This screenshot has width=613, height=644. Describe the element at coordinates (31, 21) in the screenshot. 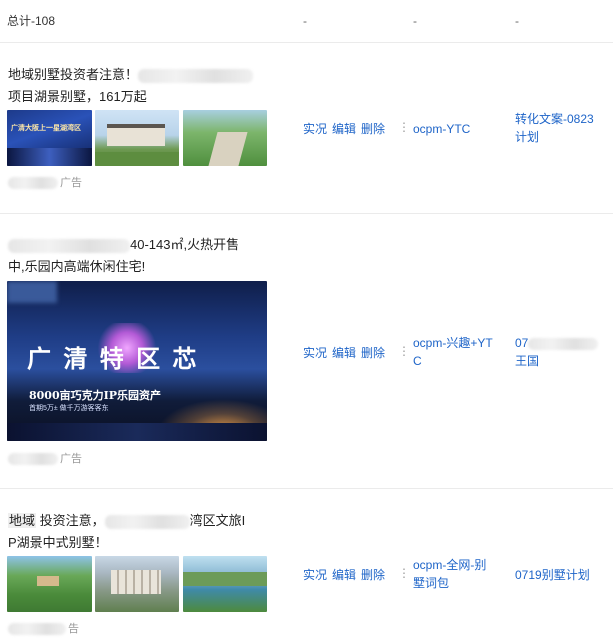

I see `total-label: 总计-108` at that location.